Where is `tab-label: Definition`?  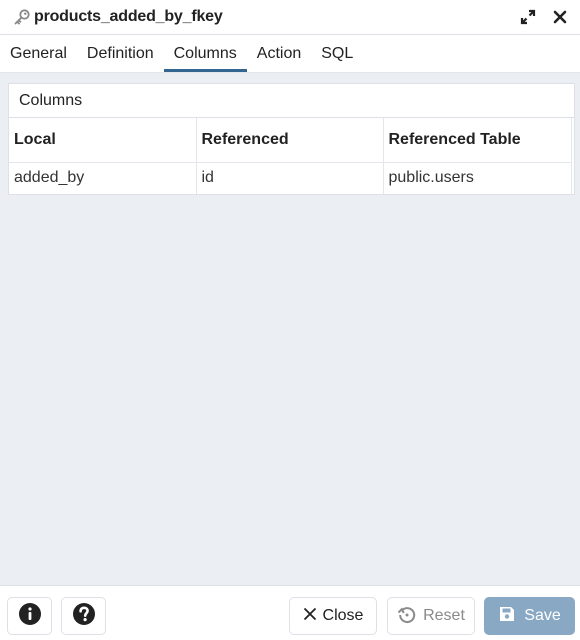 tab-label: Definition is located at coordinates (120, 53).